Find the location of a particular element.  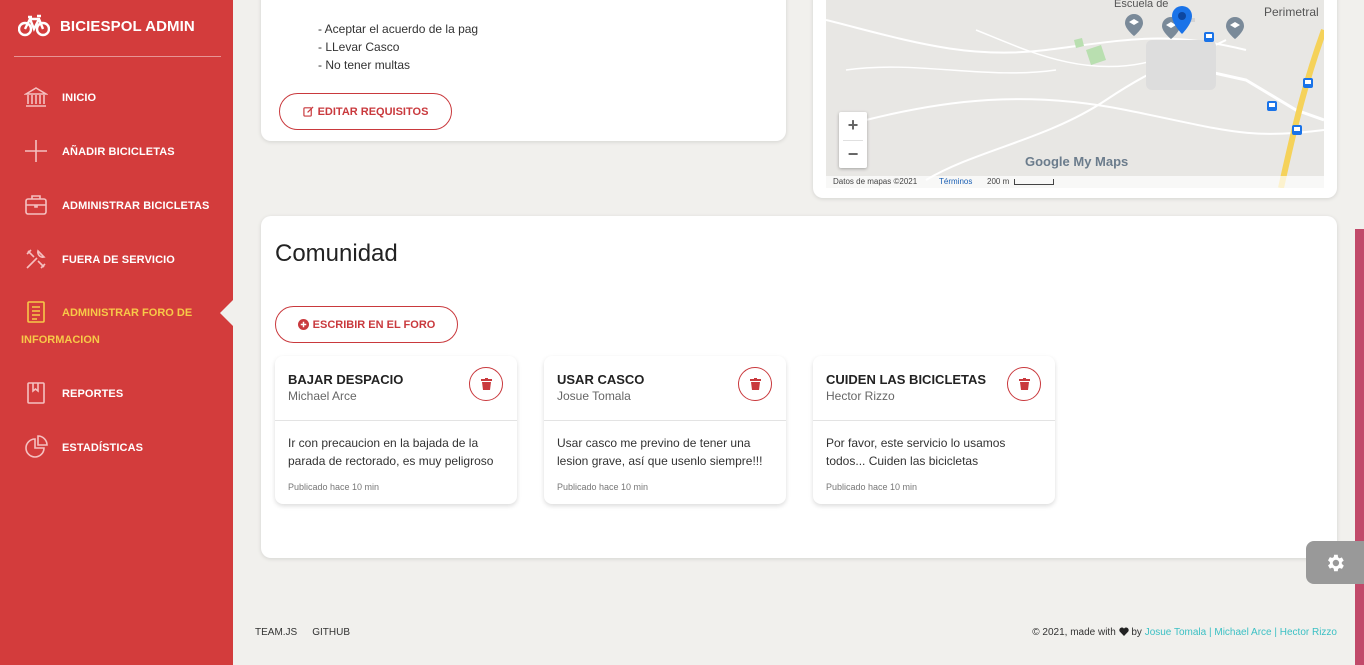

write-forum-button: ESCRIBIR EN EL FORO is located at coordinates (366, 324).